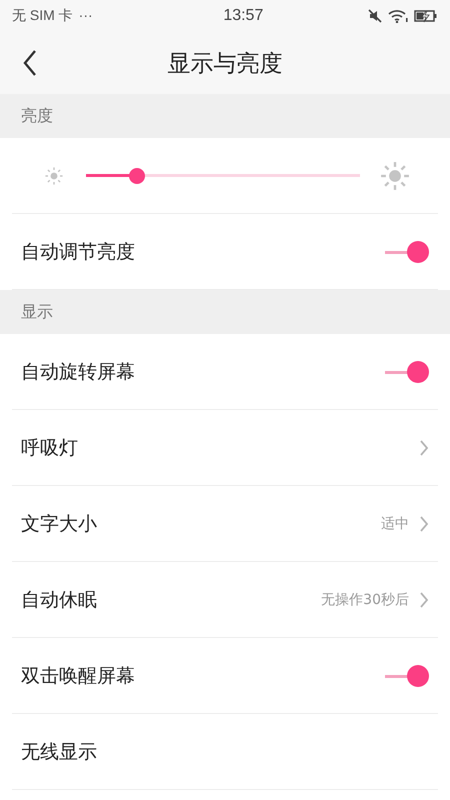 The height and width of the screenshot is (800, 450). What do you see at coordinates (59, 600) in the screenshot?
I see `setting-label: 自动休眠` at bounding box center [59, 600].